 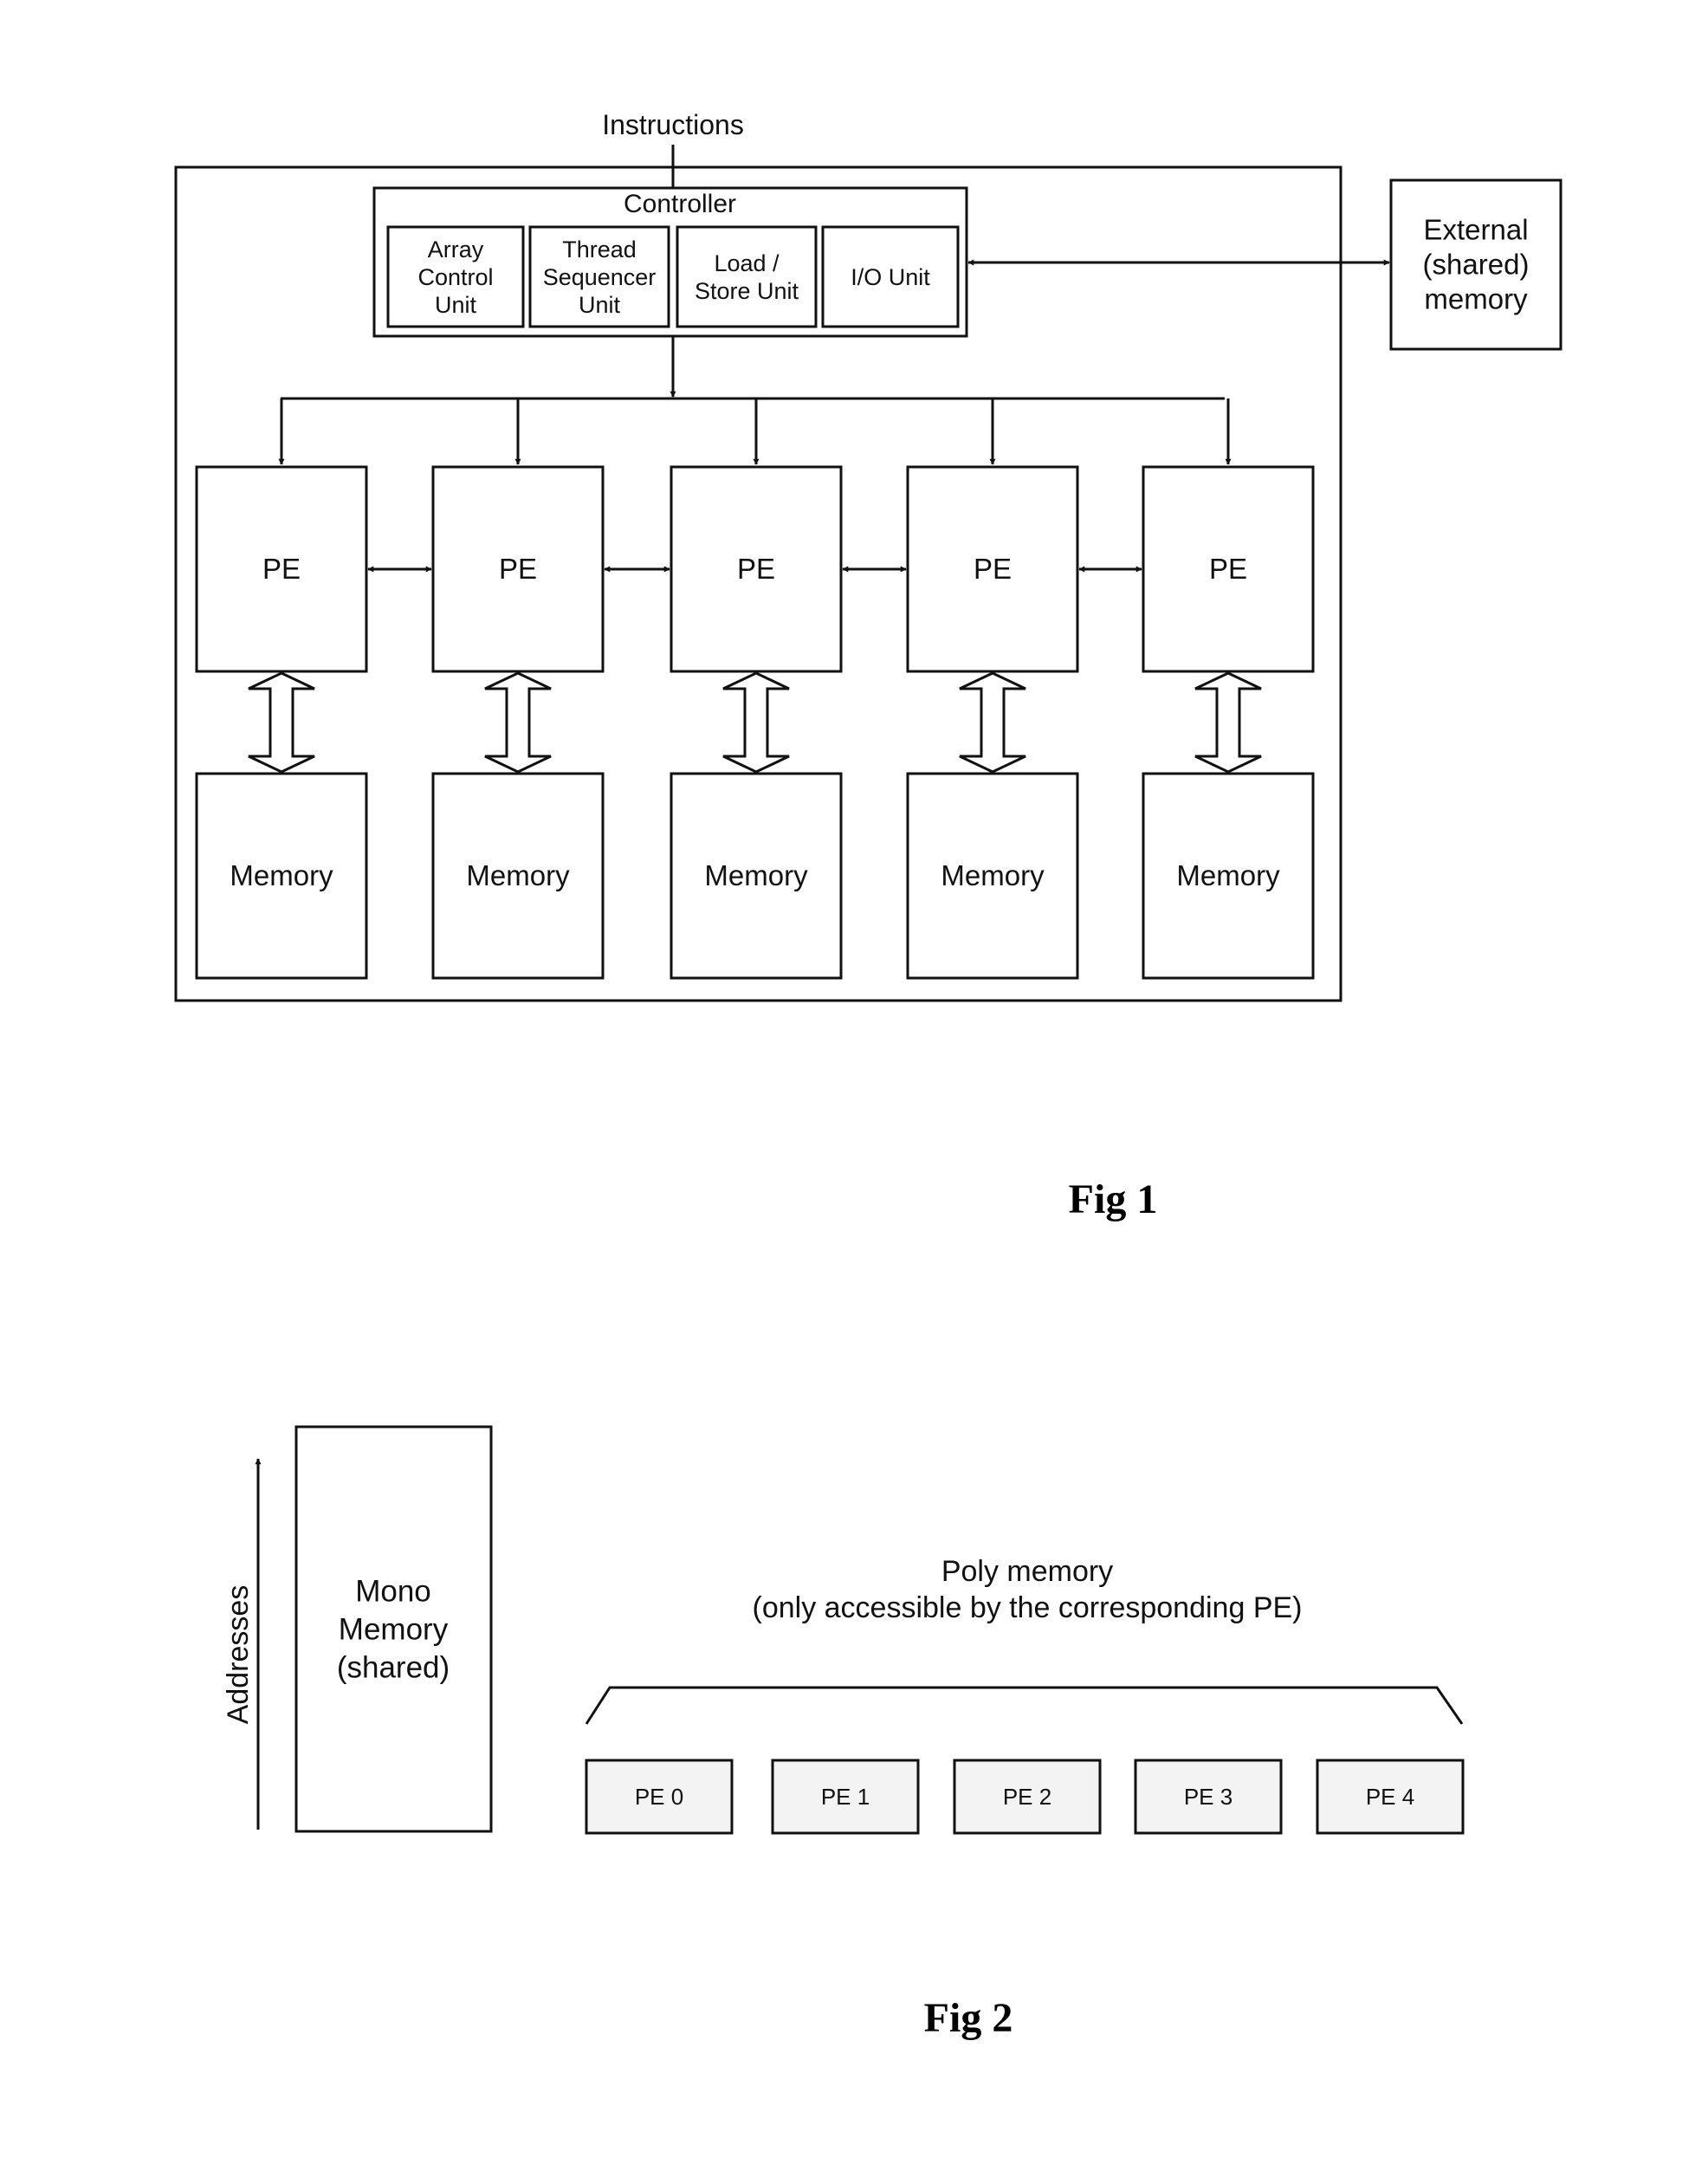 I want to click on external-memory-label-line: memory, so click(x=1476, y=299).